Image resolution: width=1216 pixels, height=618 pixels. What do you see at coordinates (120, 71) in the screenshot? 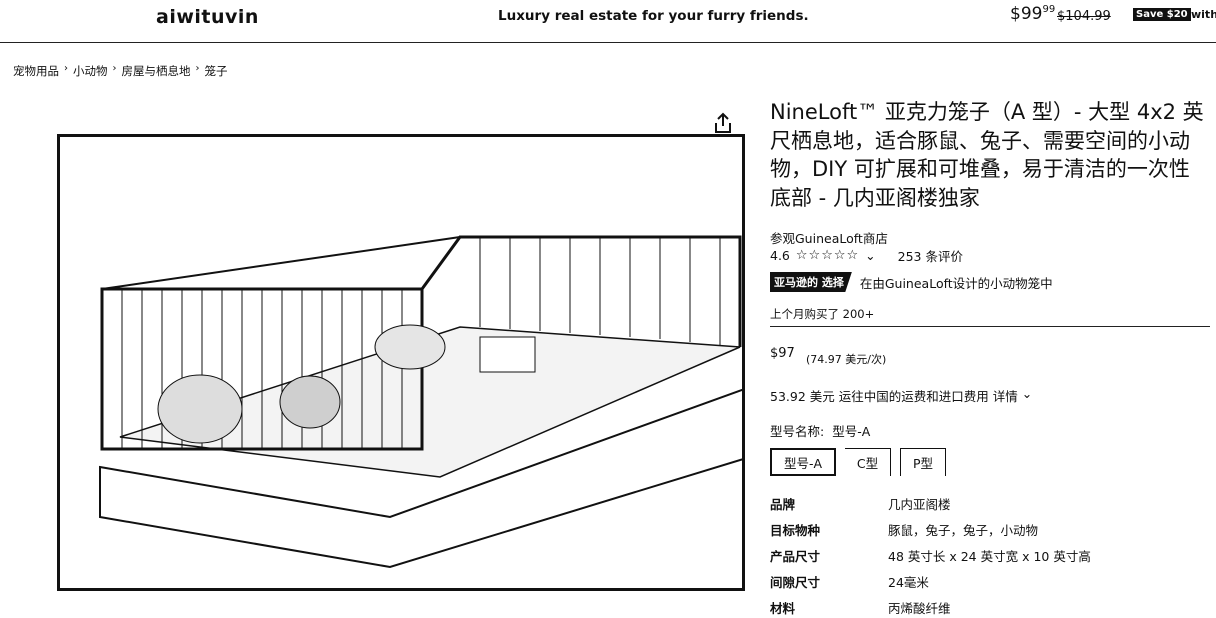
I see `breadcrumb: 宠物用品 › 小动物 › 房屋与栖息地 › 笼子` at bounding box center [120, 71].